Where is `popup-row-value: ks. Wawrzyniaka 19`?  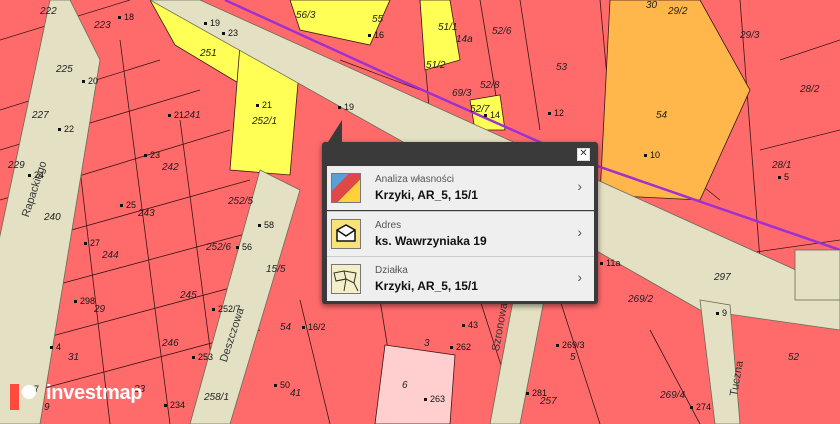 popup-row-value: ks. Wawrzyniaka 19 is located at coordinates (431, 241).